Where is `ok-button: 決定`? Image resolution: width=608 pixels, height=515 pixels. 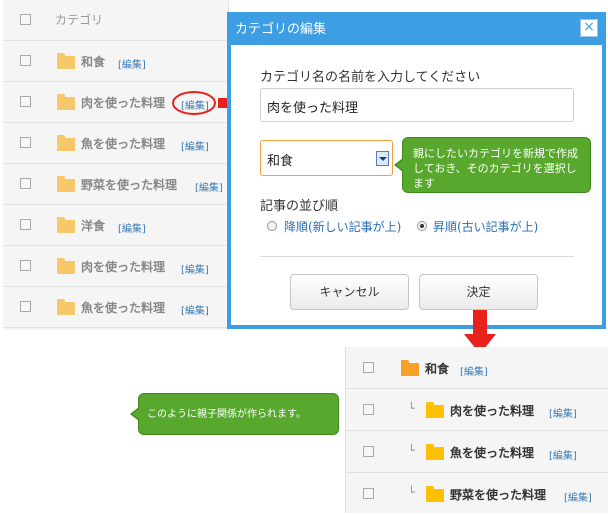 ok-button: 決定 is located at coordinates (478, 292).